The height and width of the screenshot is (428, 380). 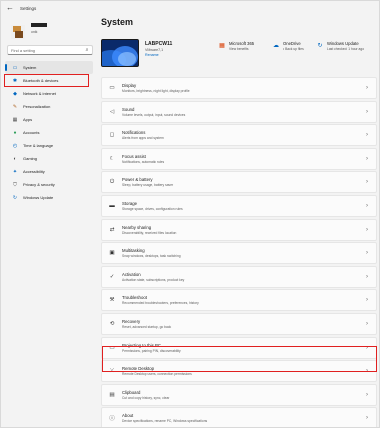 I want to click on monitor-icon: ▭, so click(x=15, y=67).